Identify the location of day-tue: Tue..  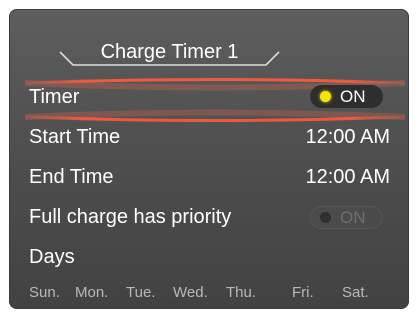
(140, 292).